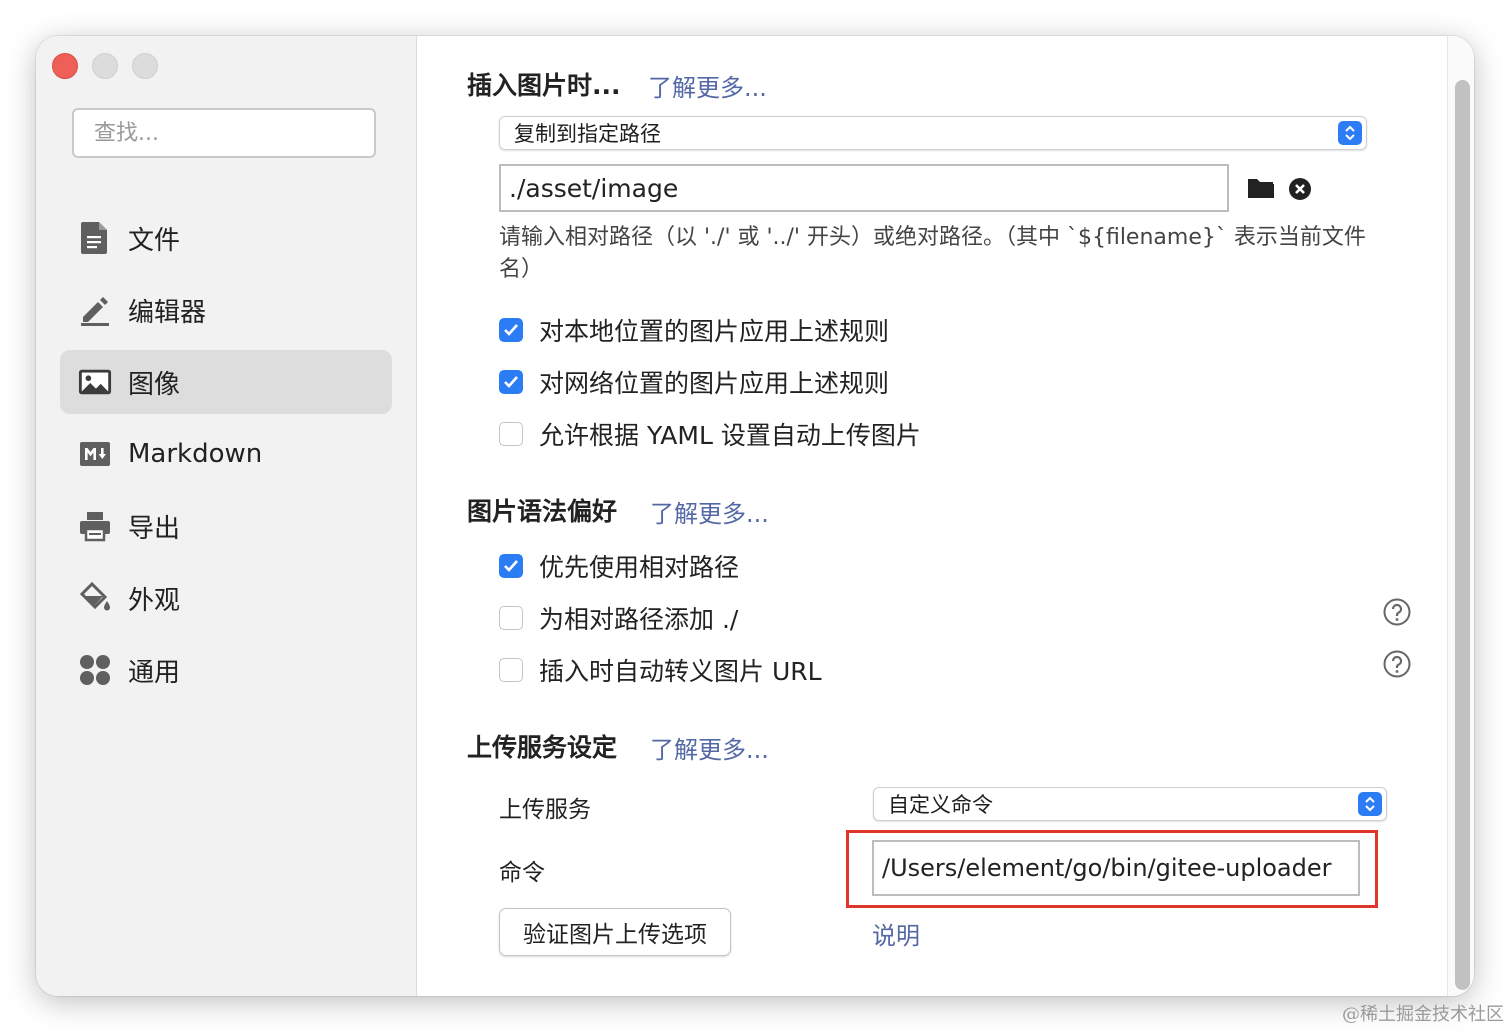 Image resolution: width=1512 pixels, height=1032 pixels. Describe the element at coordinates (639, 567) in the screenshot. I see `checkbox-label: 优先使用相对路径` at that location.